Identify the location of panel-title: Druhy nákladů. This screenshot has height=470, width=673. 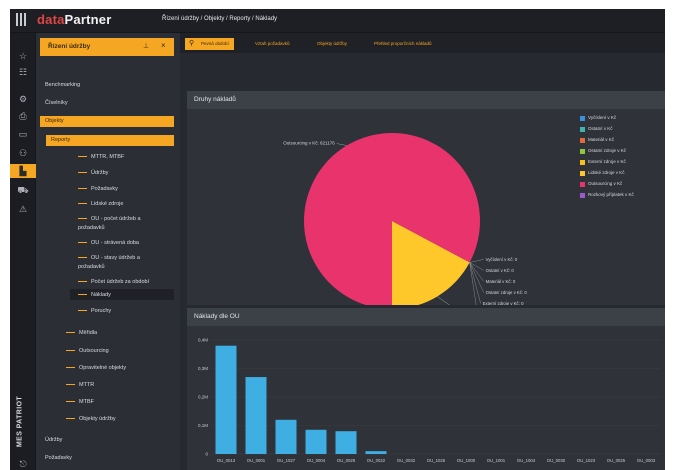
(215, 99).